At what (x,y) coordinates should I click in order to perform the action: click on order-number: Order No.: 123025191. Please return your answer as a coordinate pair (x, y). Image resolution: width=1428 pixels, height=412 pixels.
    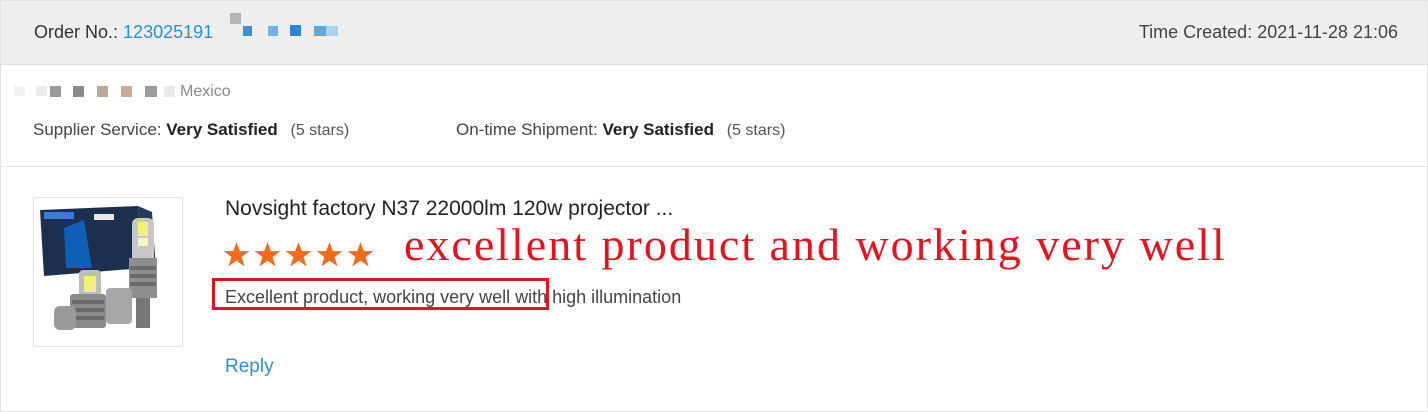
    Looking at the image, I should click on (123, 32).